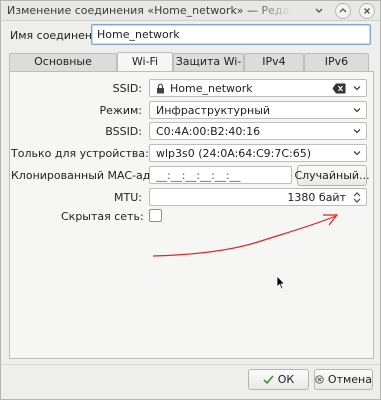 Image resolution: width=381 pixels, height=400 pixels. Describe the element at coordinates (234, 153) in the screenshot. I see `device-value: wlp3s0 (24:0A:64:C9:7C:65)` at that location.